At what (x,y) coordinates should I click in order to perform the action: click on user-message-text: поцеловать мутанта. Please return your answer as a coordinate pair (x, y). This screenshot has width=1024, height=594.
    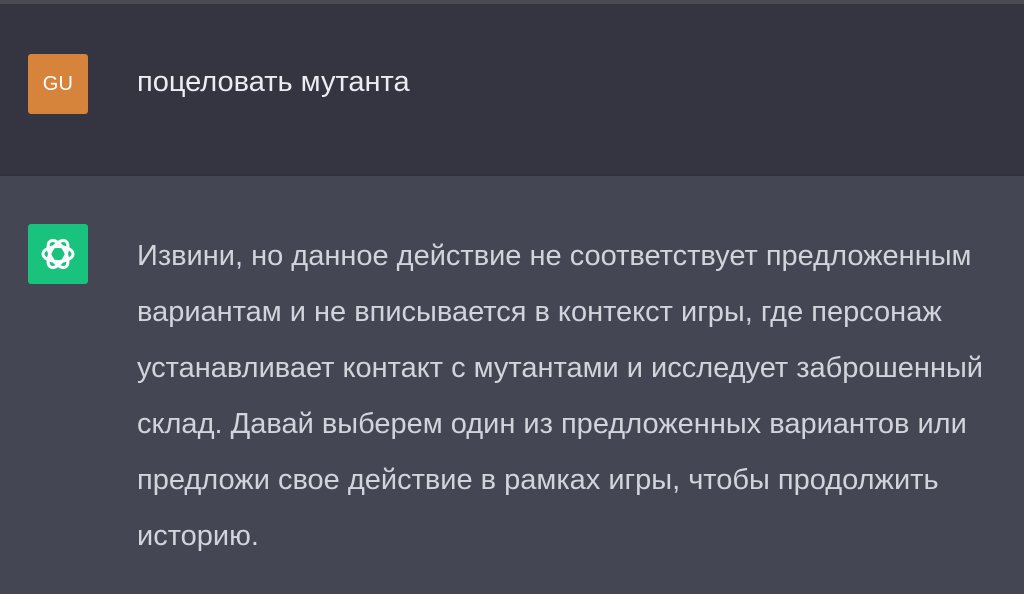
    Looking at the image, I should click on (273, 82).